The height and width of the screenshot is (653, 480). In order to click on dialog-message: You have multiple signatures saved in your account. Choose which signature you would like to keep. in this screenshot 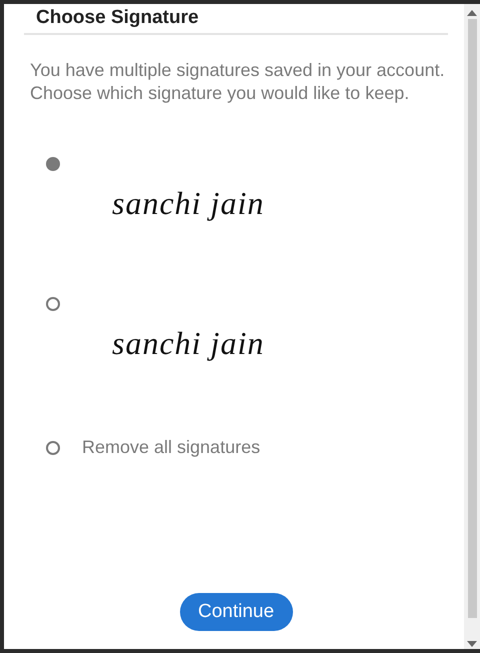, I will do `click(238, 82)`.